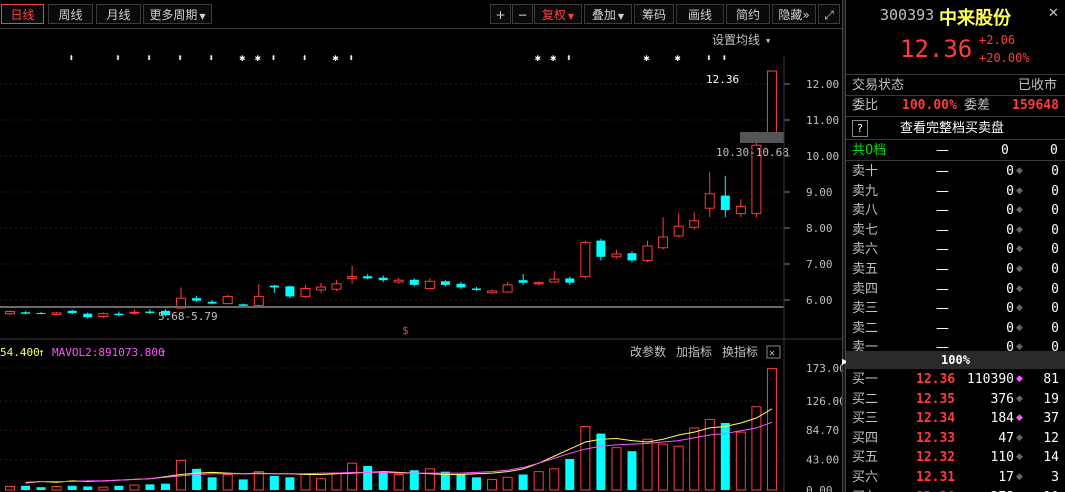 The image size is (1065, 492). What do you see at coordinates (608, 14) in the screenshot?
I see `overlay-button: 叠加 ▼` at bounding box center [608, 14].